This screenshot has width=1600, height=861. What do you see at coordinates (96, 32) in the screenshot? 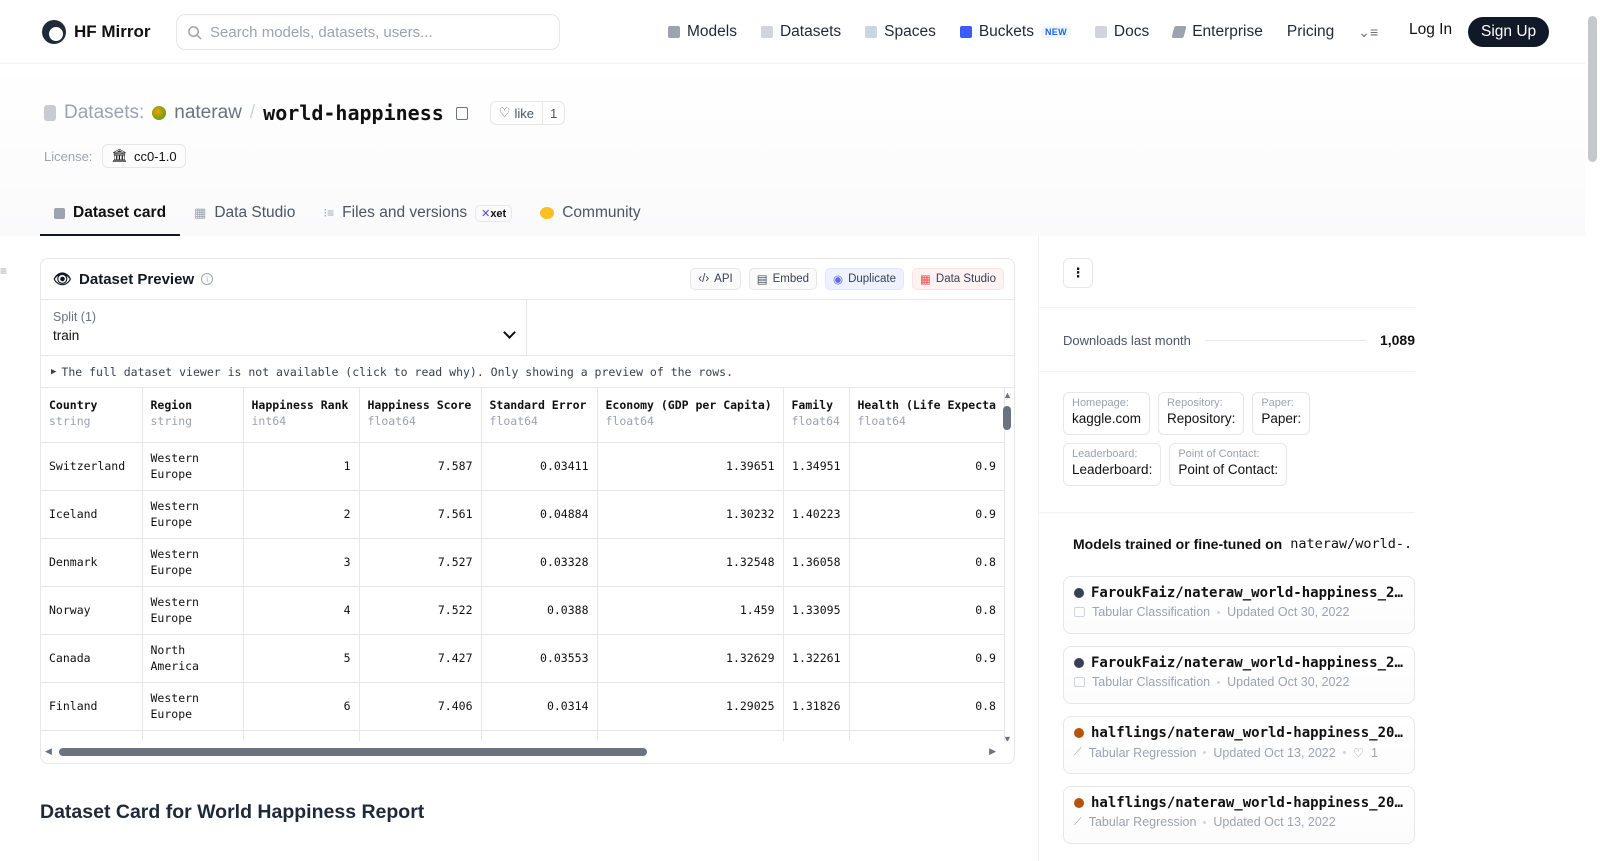
I see `logo: HF Mirror` at bounding box center [96, 32].